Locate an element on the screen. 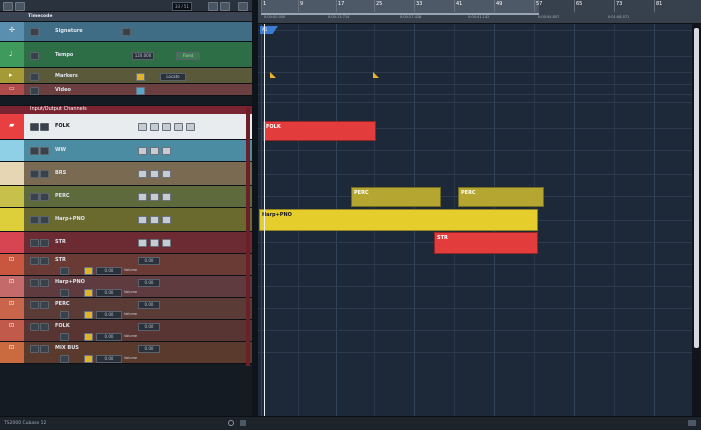 The image size is (701, 430). playback-cursor is located at coordinates (264, 220).